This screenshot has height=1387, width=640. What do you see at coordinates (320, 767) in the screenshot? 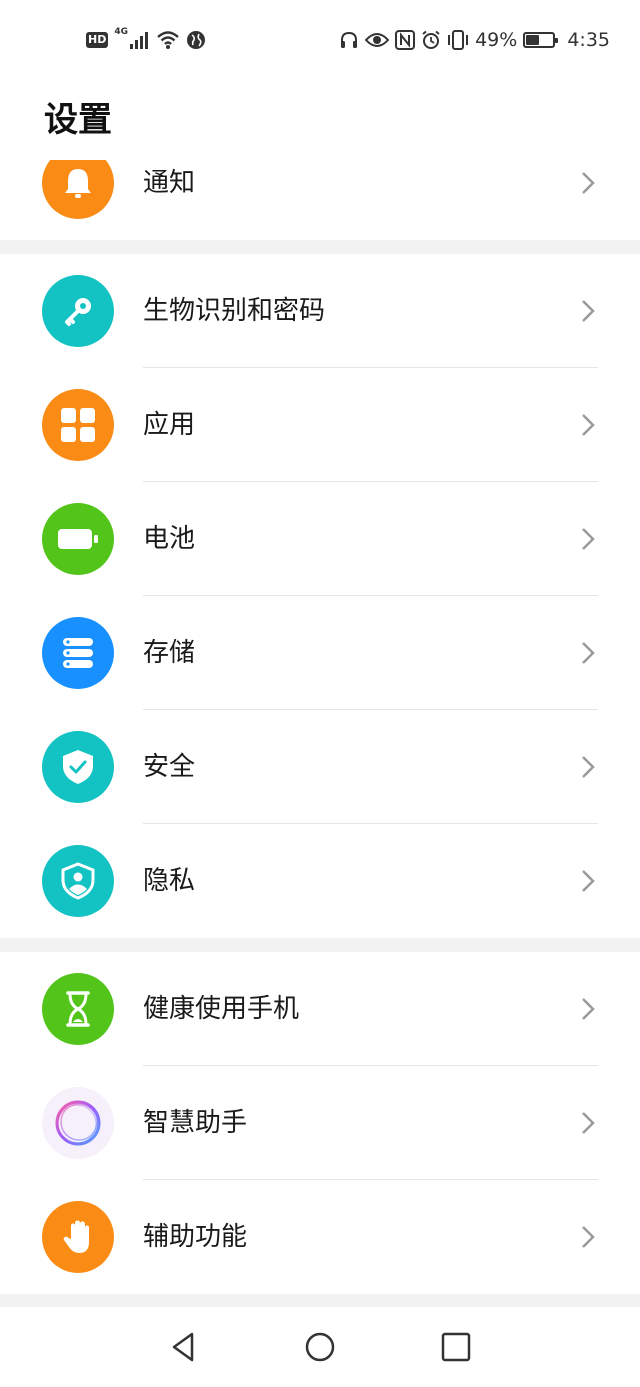
I see `settings-item-security: 安全` at bounding box center [320, 767].